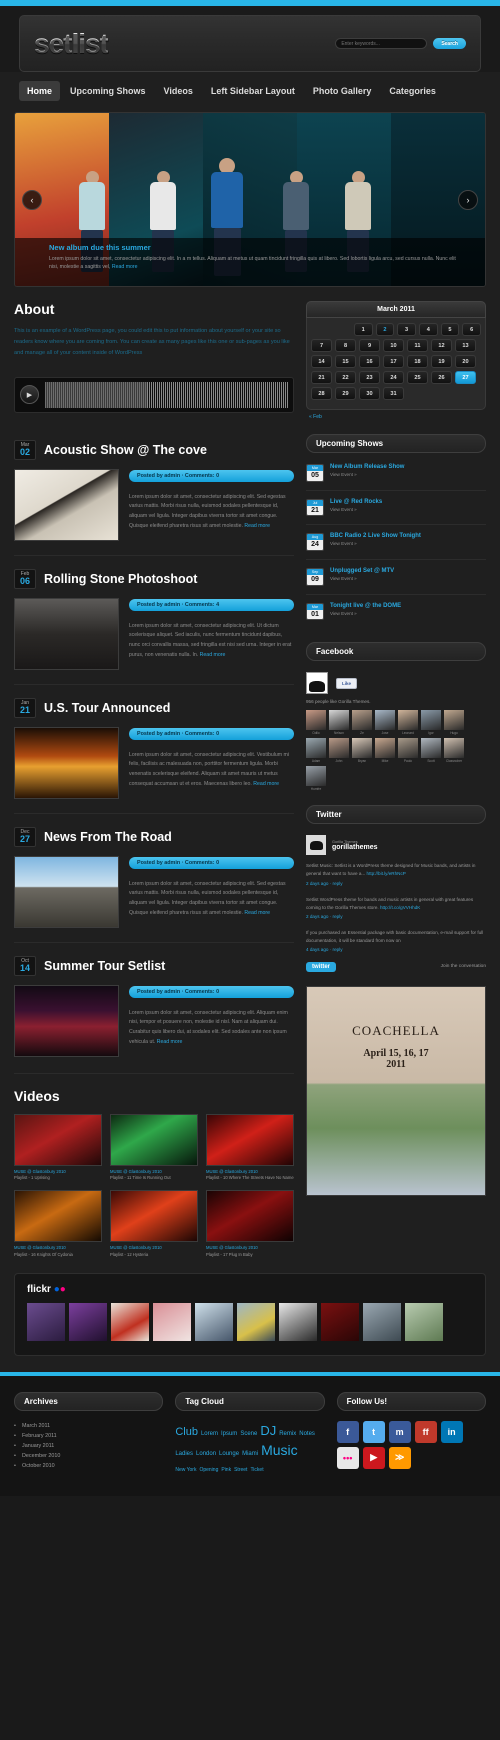 This screenshot has width=500, height=1740. Describe the element at coordinates (32, 199) in the screenshot. I see `slider-prev-arrow: ‹` at that location.